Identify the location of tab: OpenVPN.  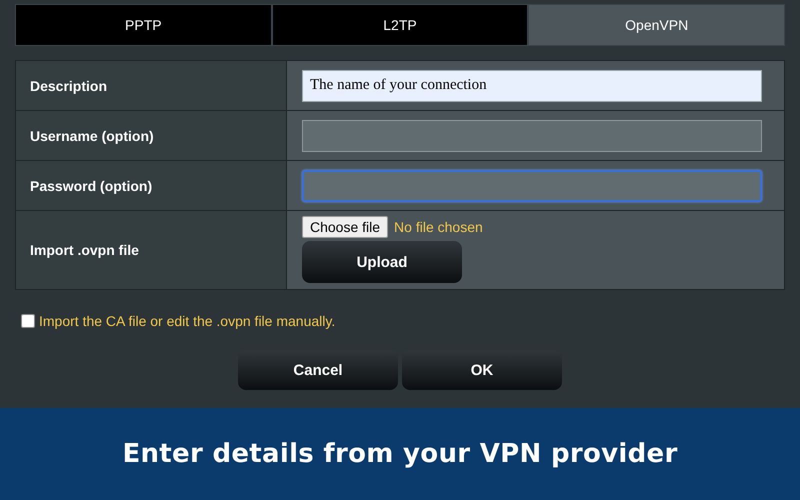
(656, 25).